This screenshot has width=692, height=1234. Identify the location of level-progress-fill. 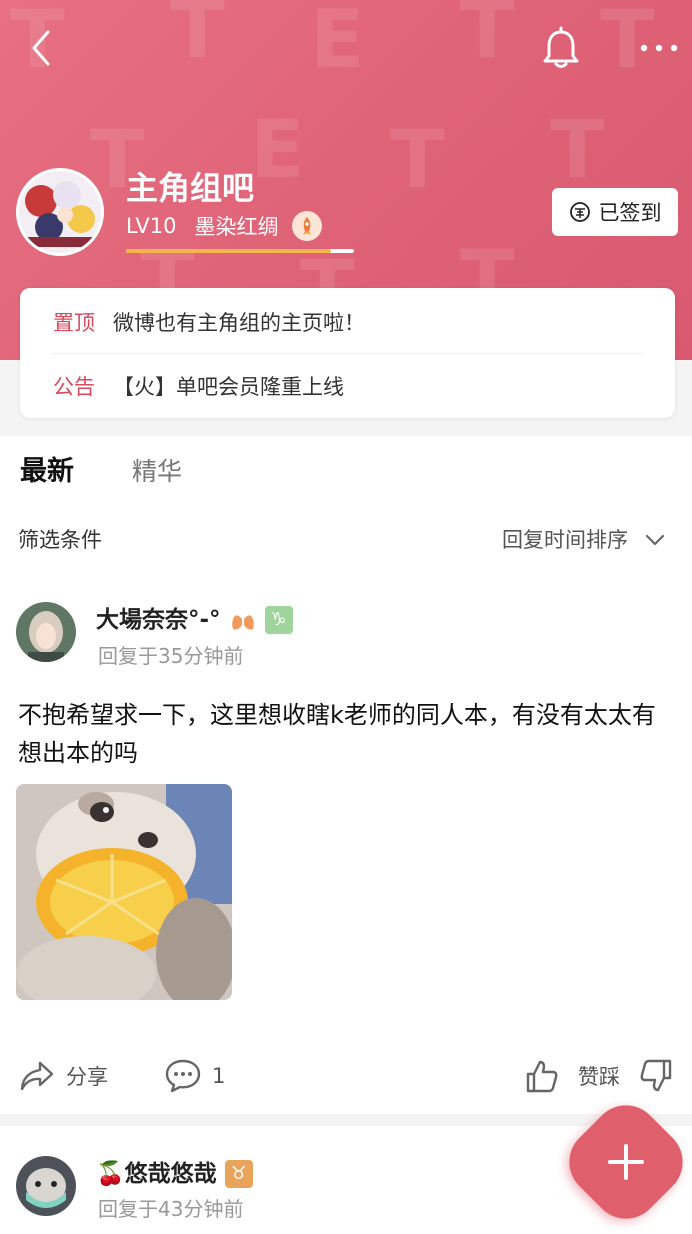
(229, 251).